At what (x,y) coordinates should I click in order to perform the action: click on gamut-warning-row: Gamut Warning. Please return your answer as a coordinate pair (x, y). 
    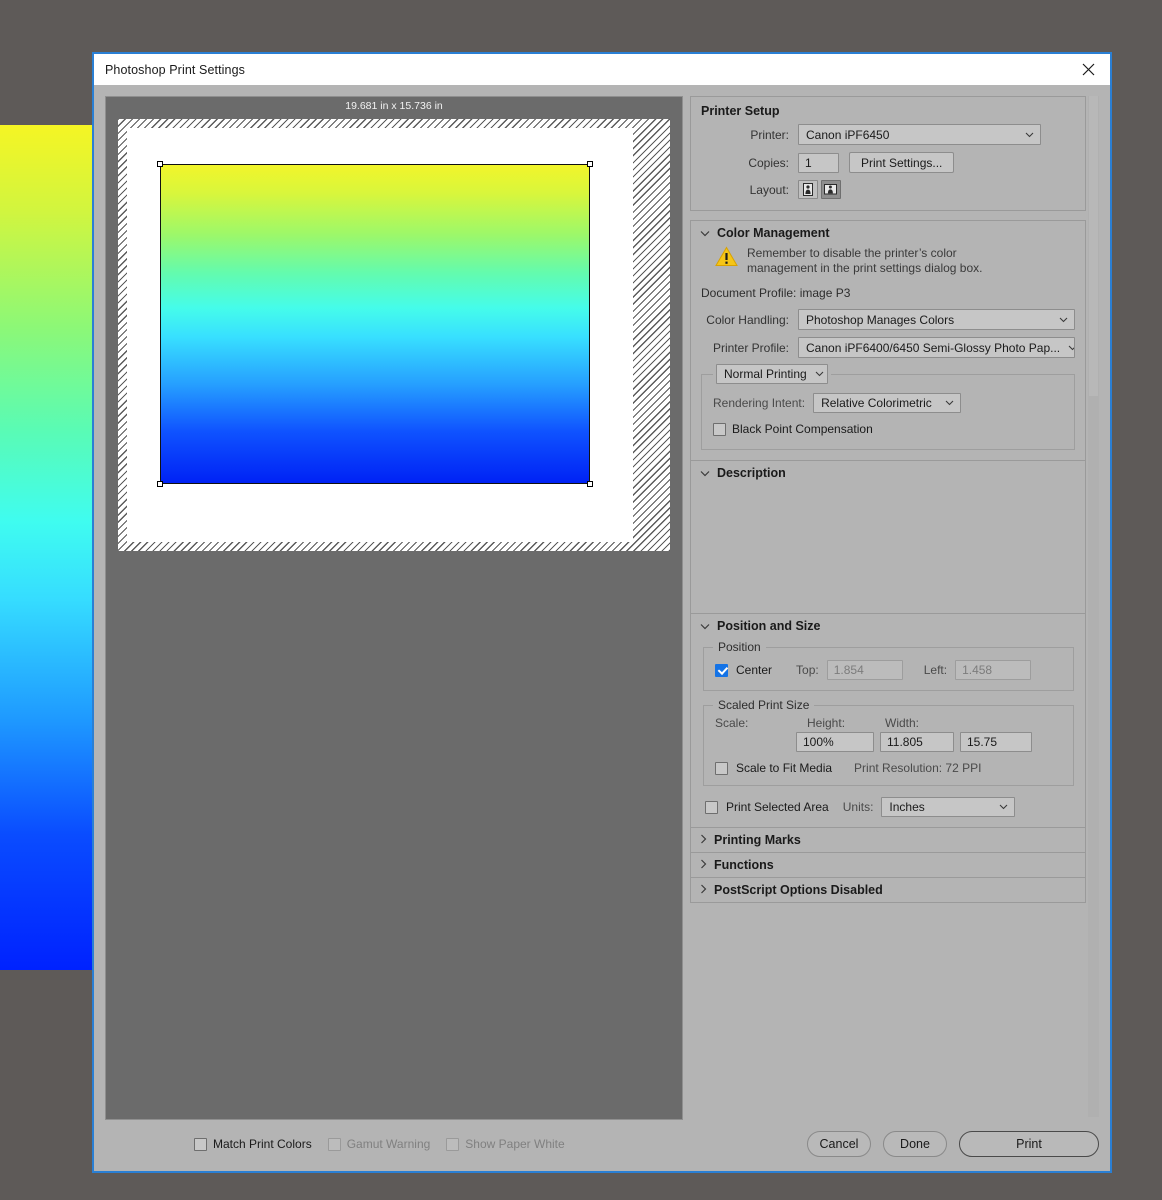
    Looking at the image, I should click on (379, 1144).